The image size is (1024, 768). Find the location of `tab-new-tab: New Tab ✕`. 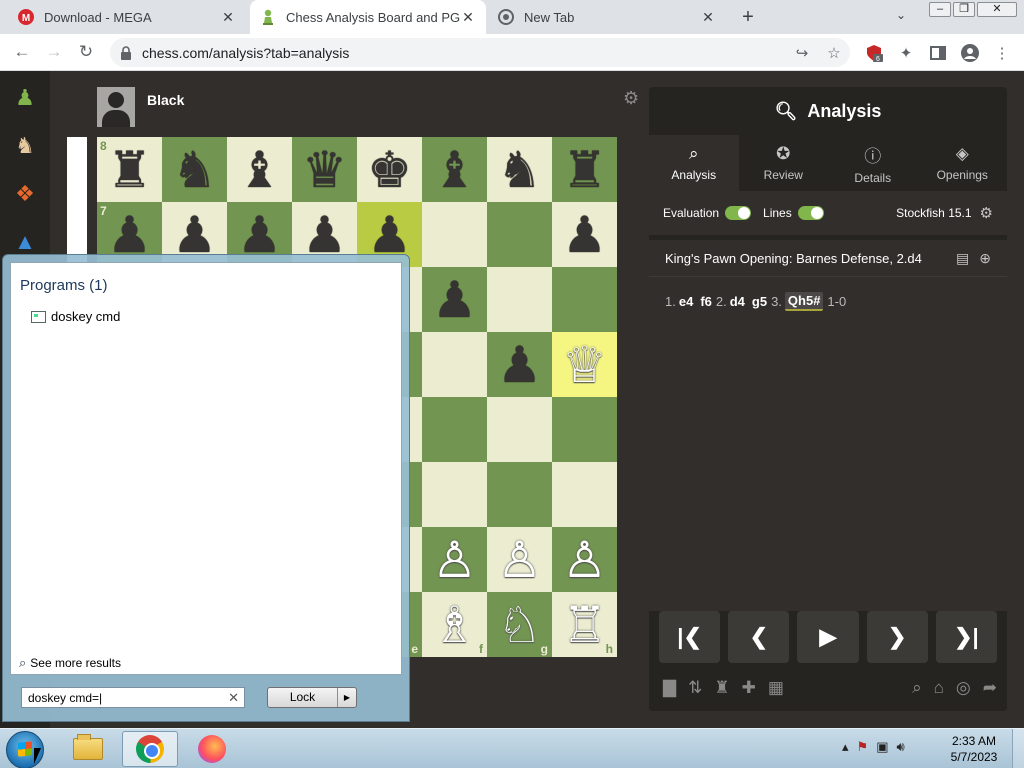

tab-new-tab: New Tab ✕ is located at coordinates (607, 17).